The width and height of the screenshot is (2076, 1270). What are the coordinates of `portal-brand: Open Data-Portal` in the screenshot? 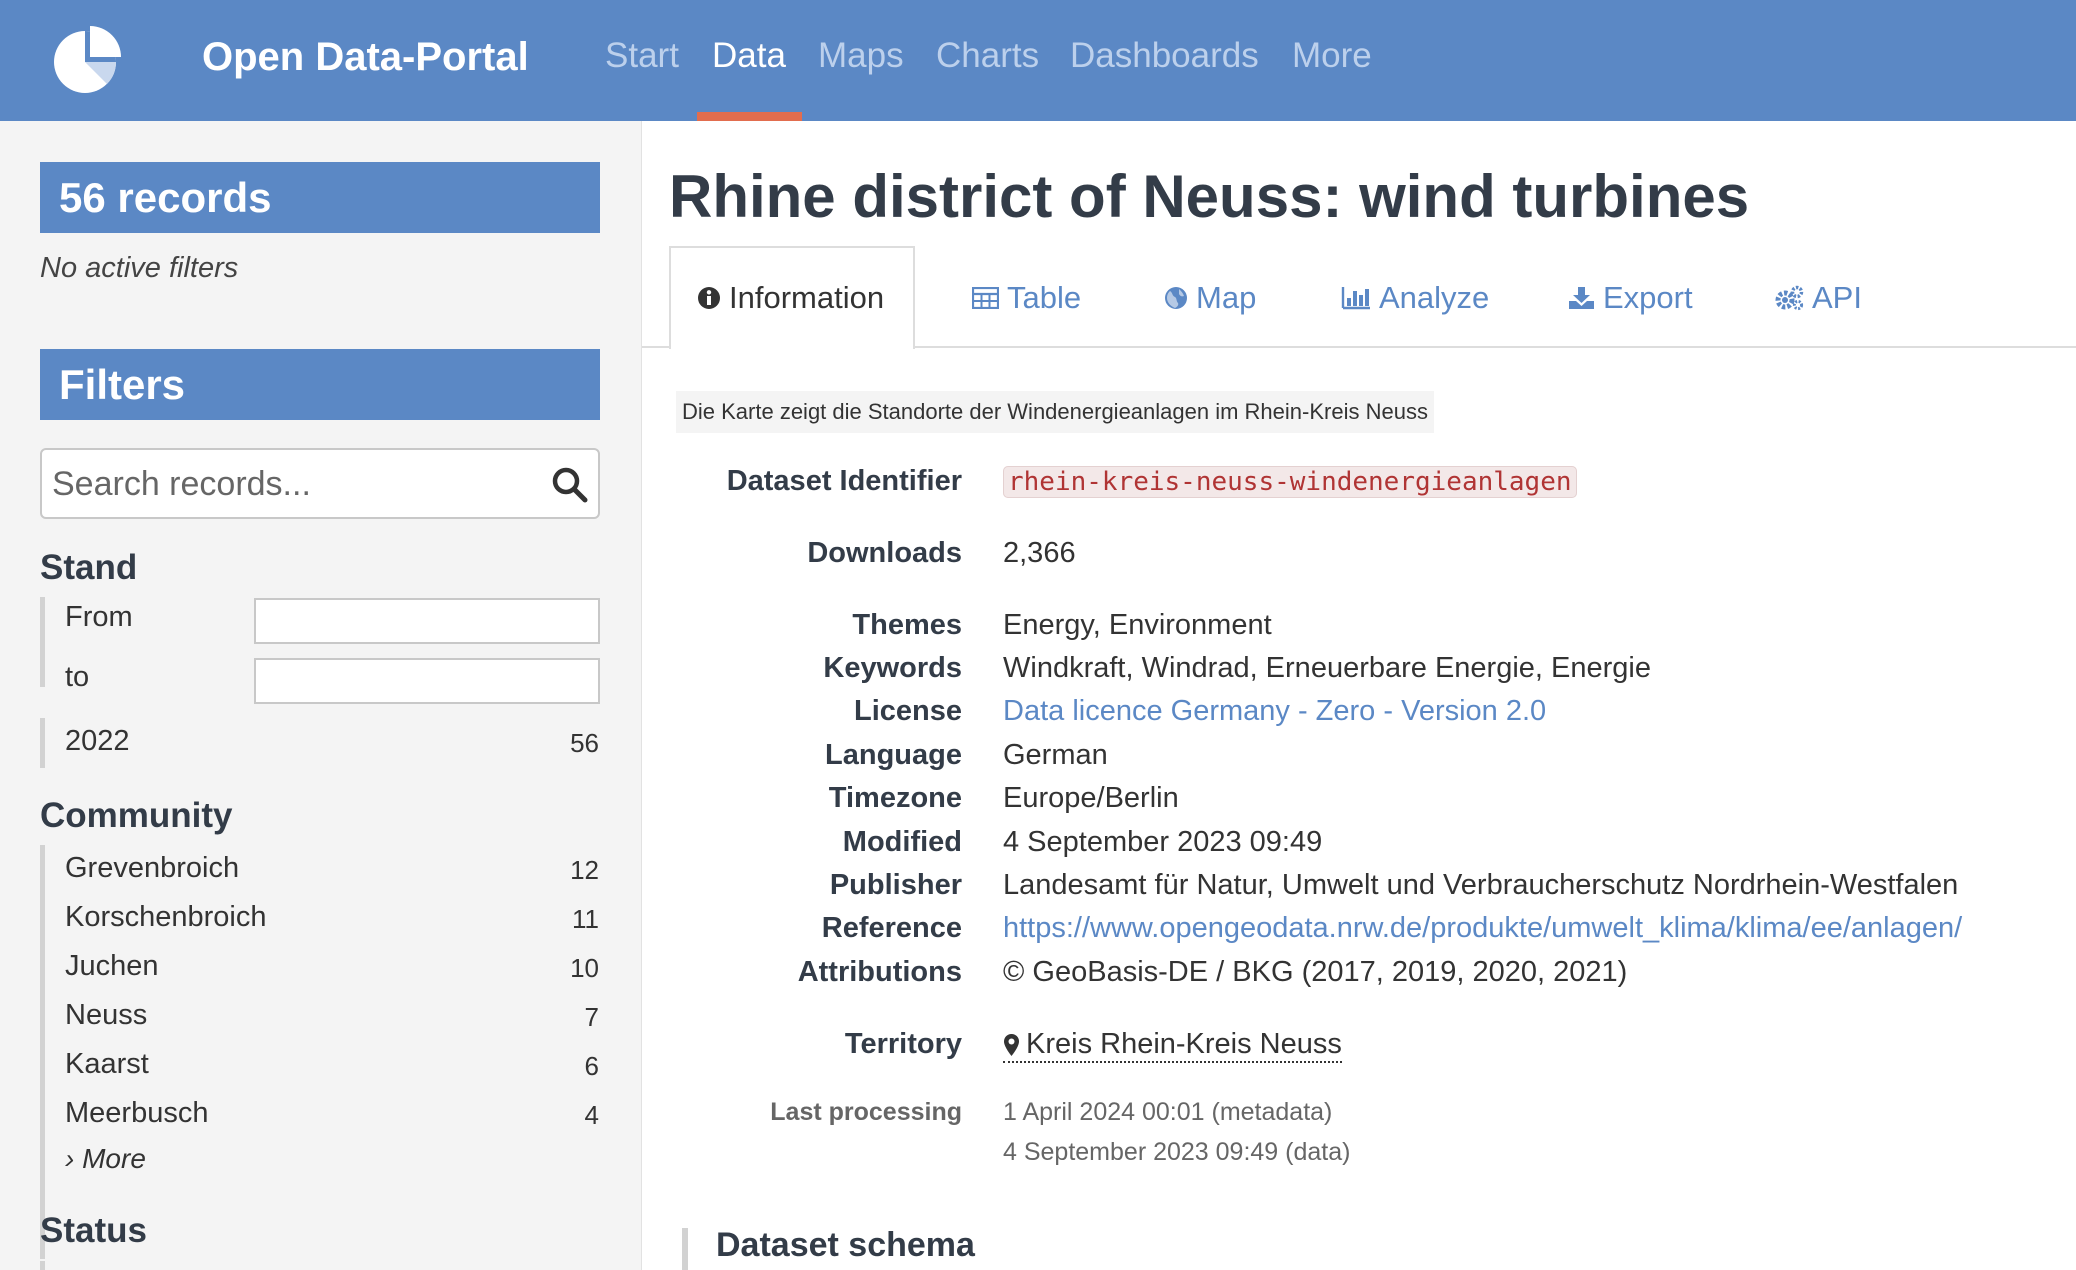 It's located at (365, 57).